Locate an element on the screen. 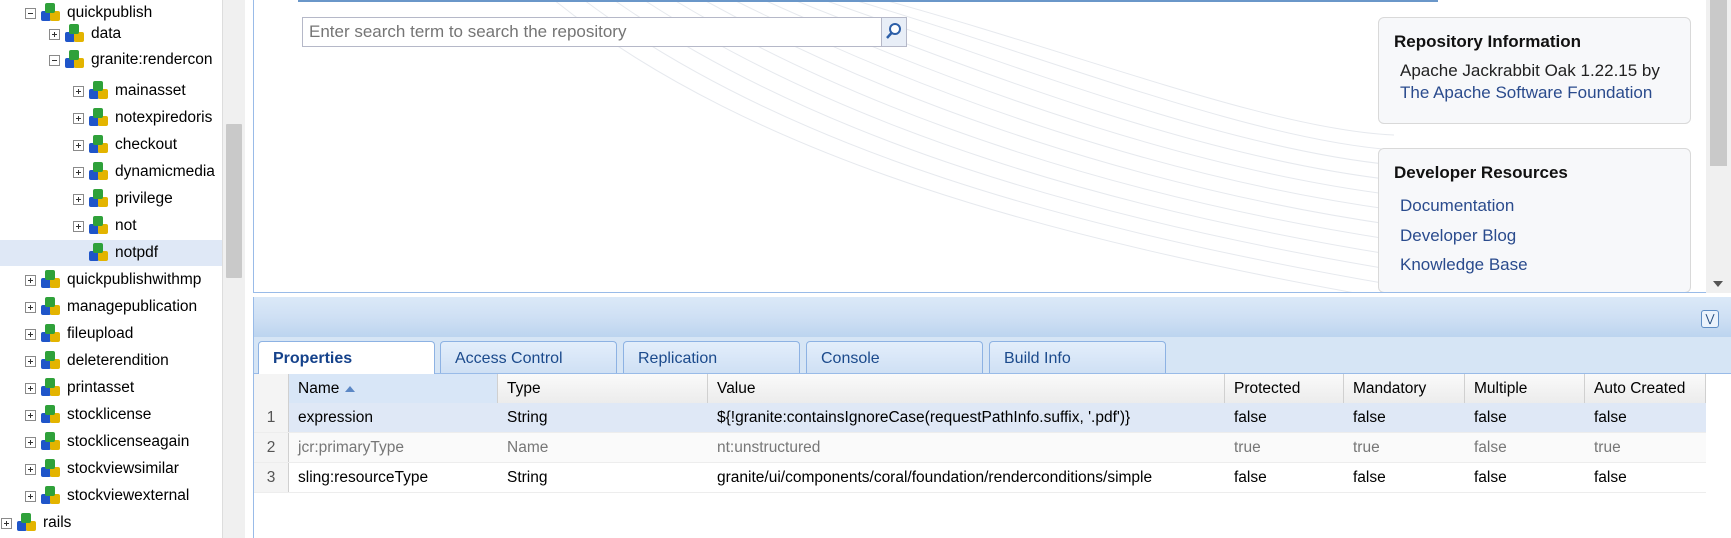 Image resolution: width=1731 pixels, height=538 pixels. tree-node-stockviewsimilar: stockviewsimilar is located at coordinates (102, 469).